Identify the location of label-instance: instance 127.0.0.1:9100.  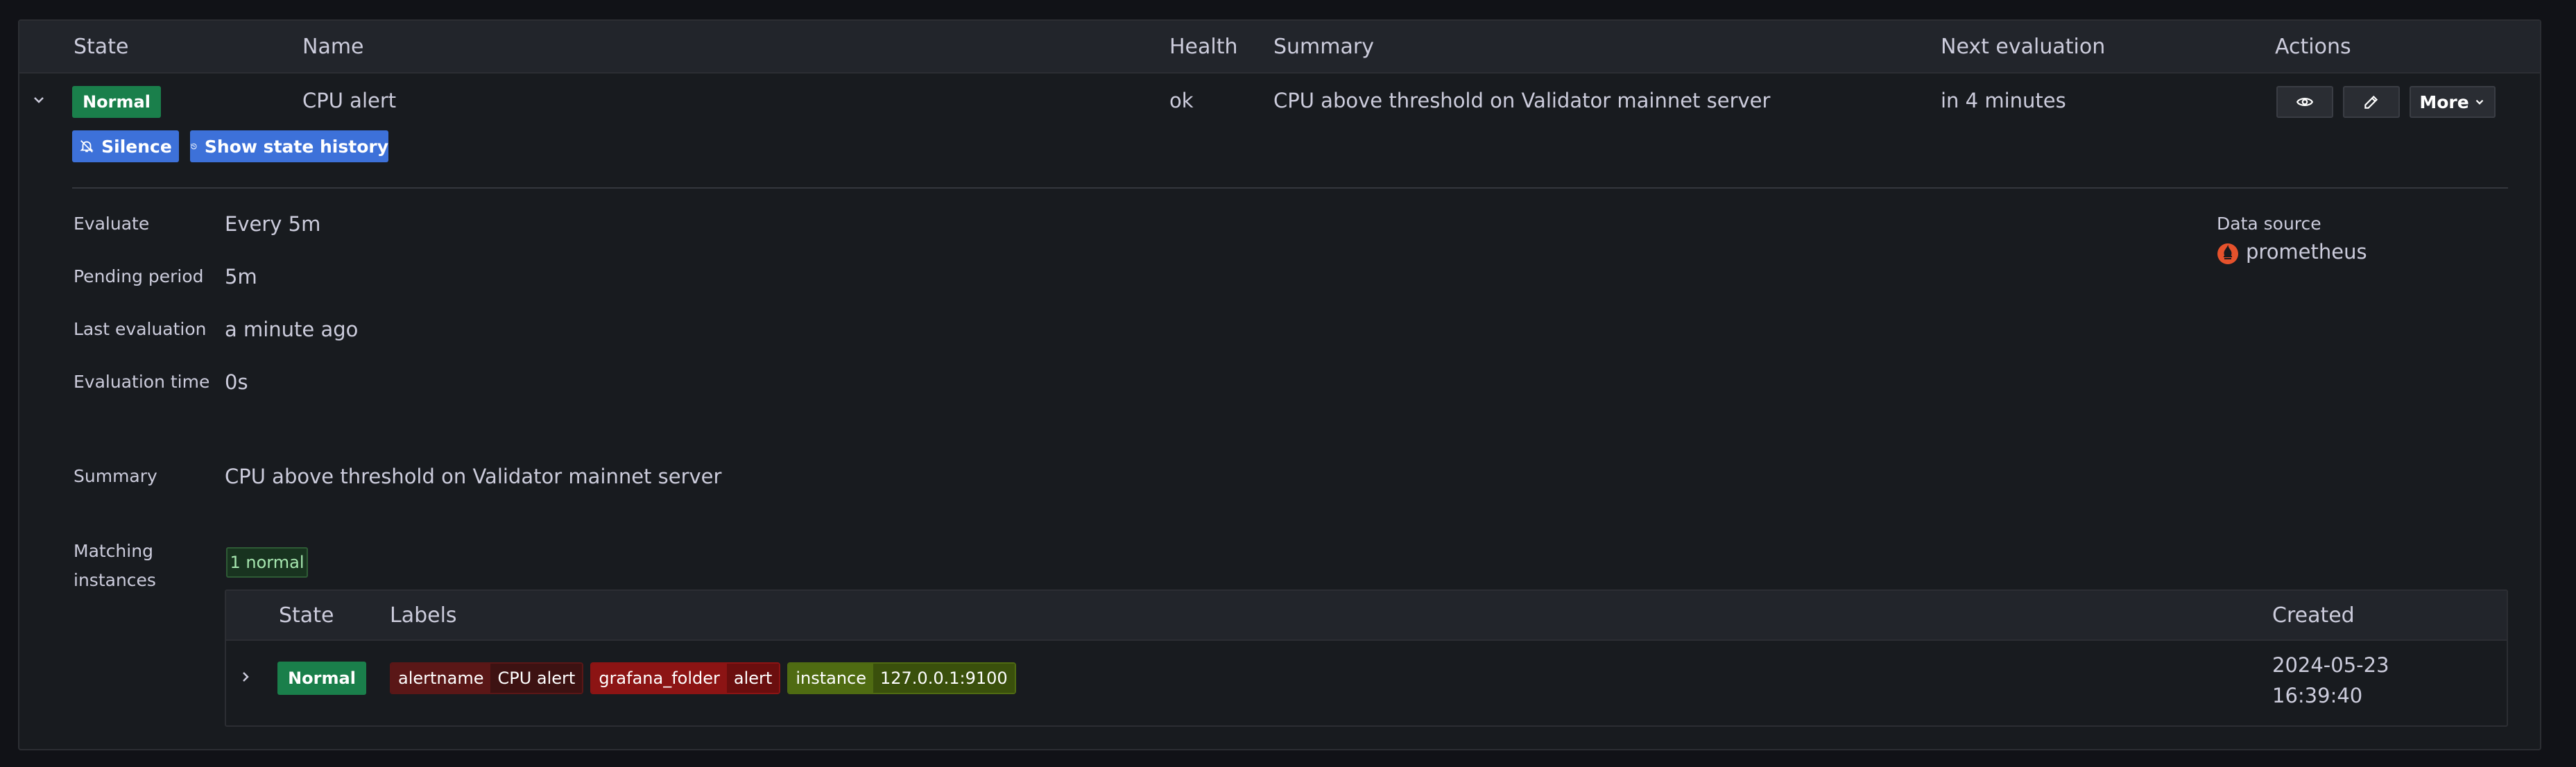
(901, 678).